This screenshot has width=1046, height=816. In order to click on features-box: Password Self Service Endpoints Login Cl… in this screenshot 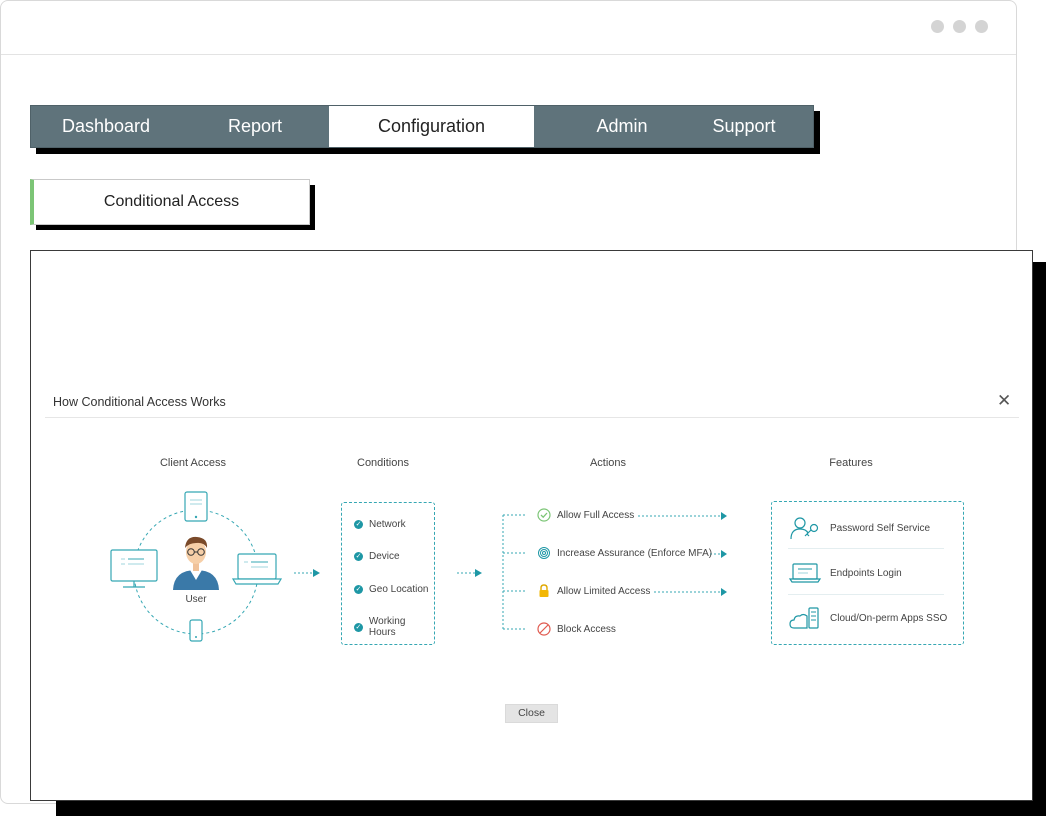, I will do `click(867, 573)`.